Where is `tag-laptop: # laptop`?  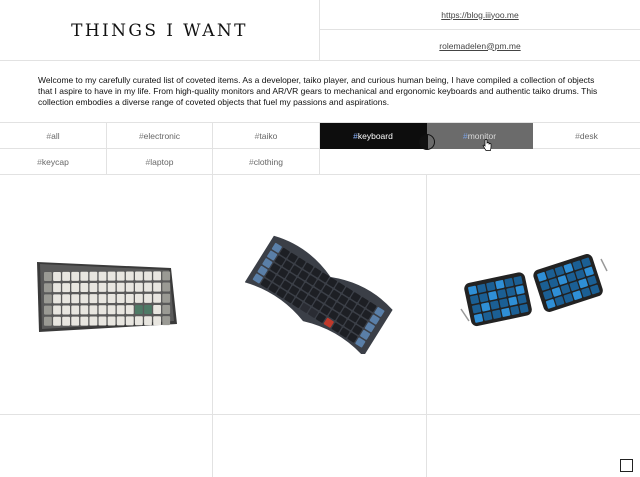 tag-laptop: # laptop is located at coordinates (160, 162).